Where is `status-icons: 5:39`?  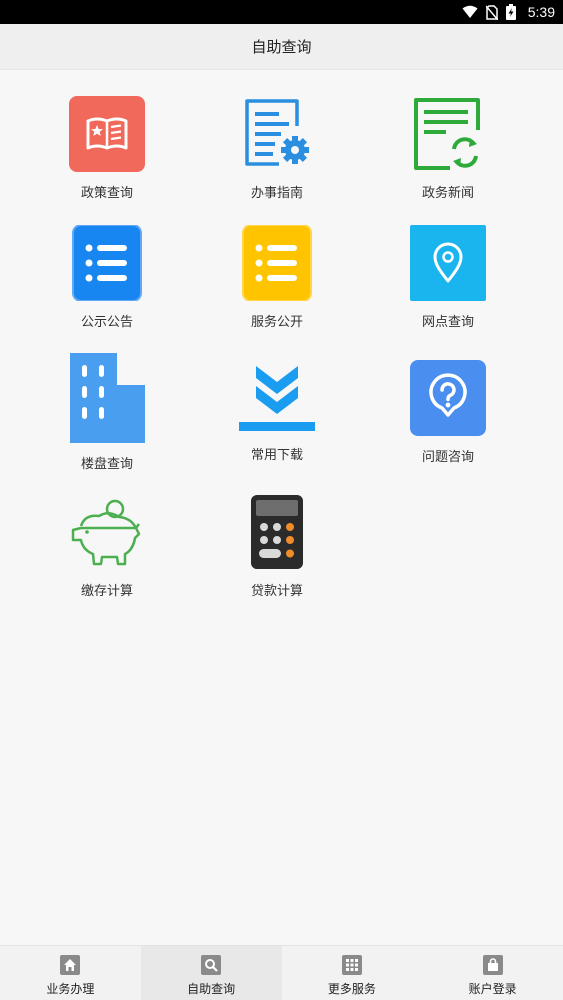 status-icons: 5:39 is located at coordinates (508, 12).